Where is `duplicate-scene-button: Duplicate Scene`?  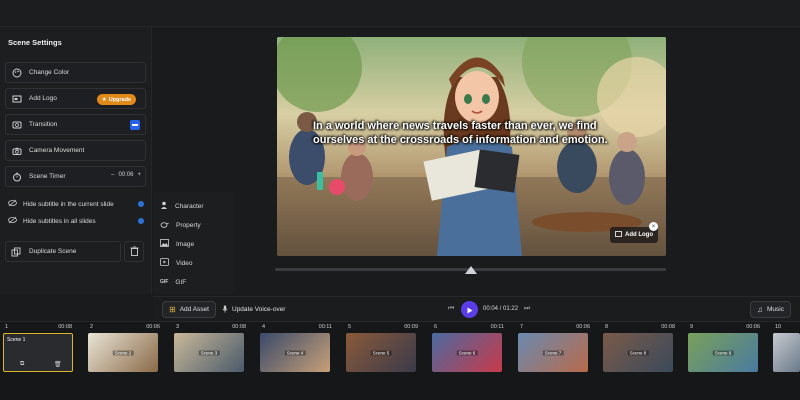 duplicate-scene-button: Duplicate Scene is located at coordinates (63, 251).